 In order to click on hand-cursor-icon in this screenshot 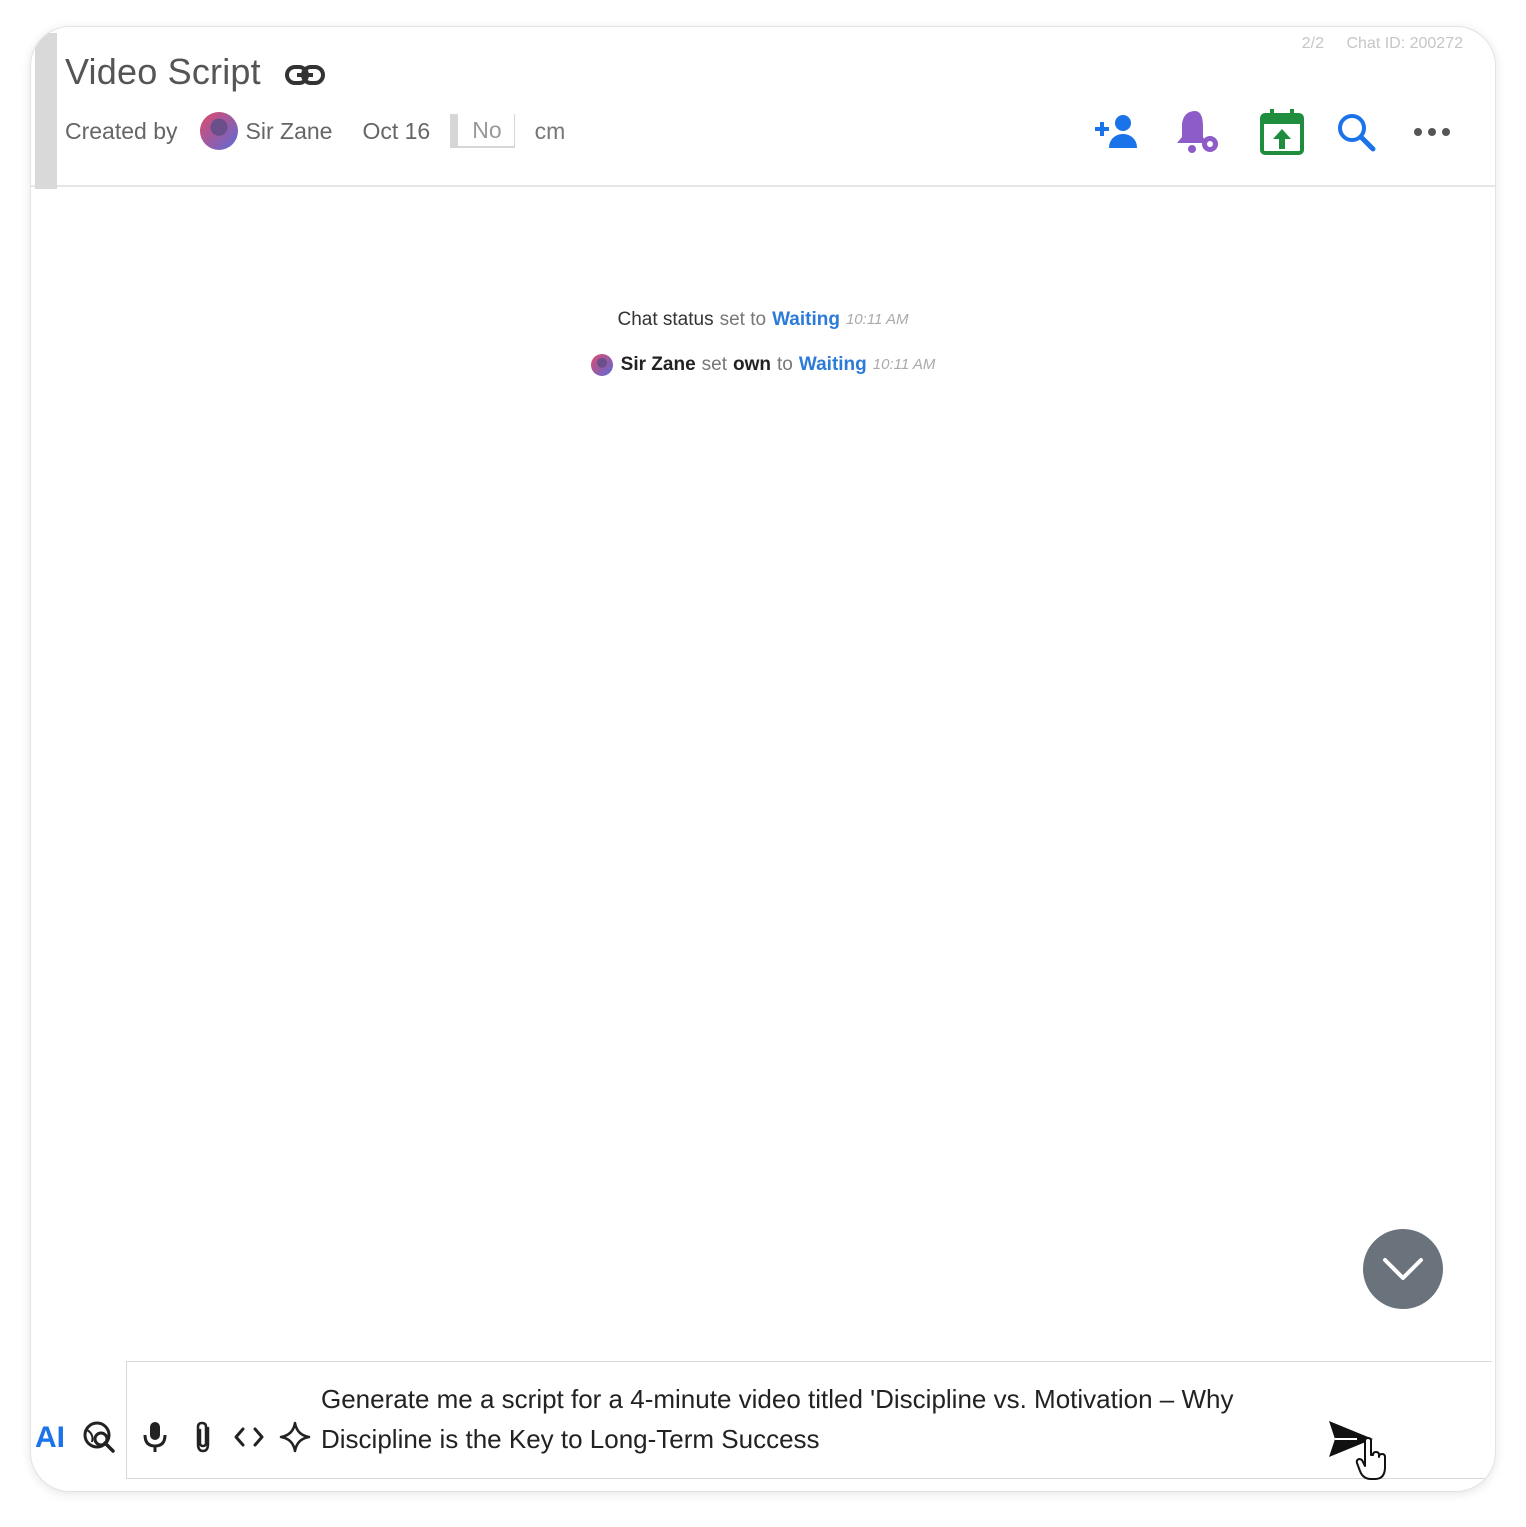, I will do `click(1370, 1458)`.